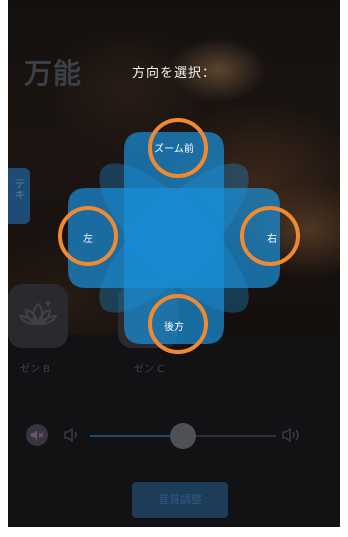  What do you see at coordinates (173, 73) in the screenshot?
I see `direction-prompt: 方向を選択：` at bounding box center [173, 73].